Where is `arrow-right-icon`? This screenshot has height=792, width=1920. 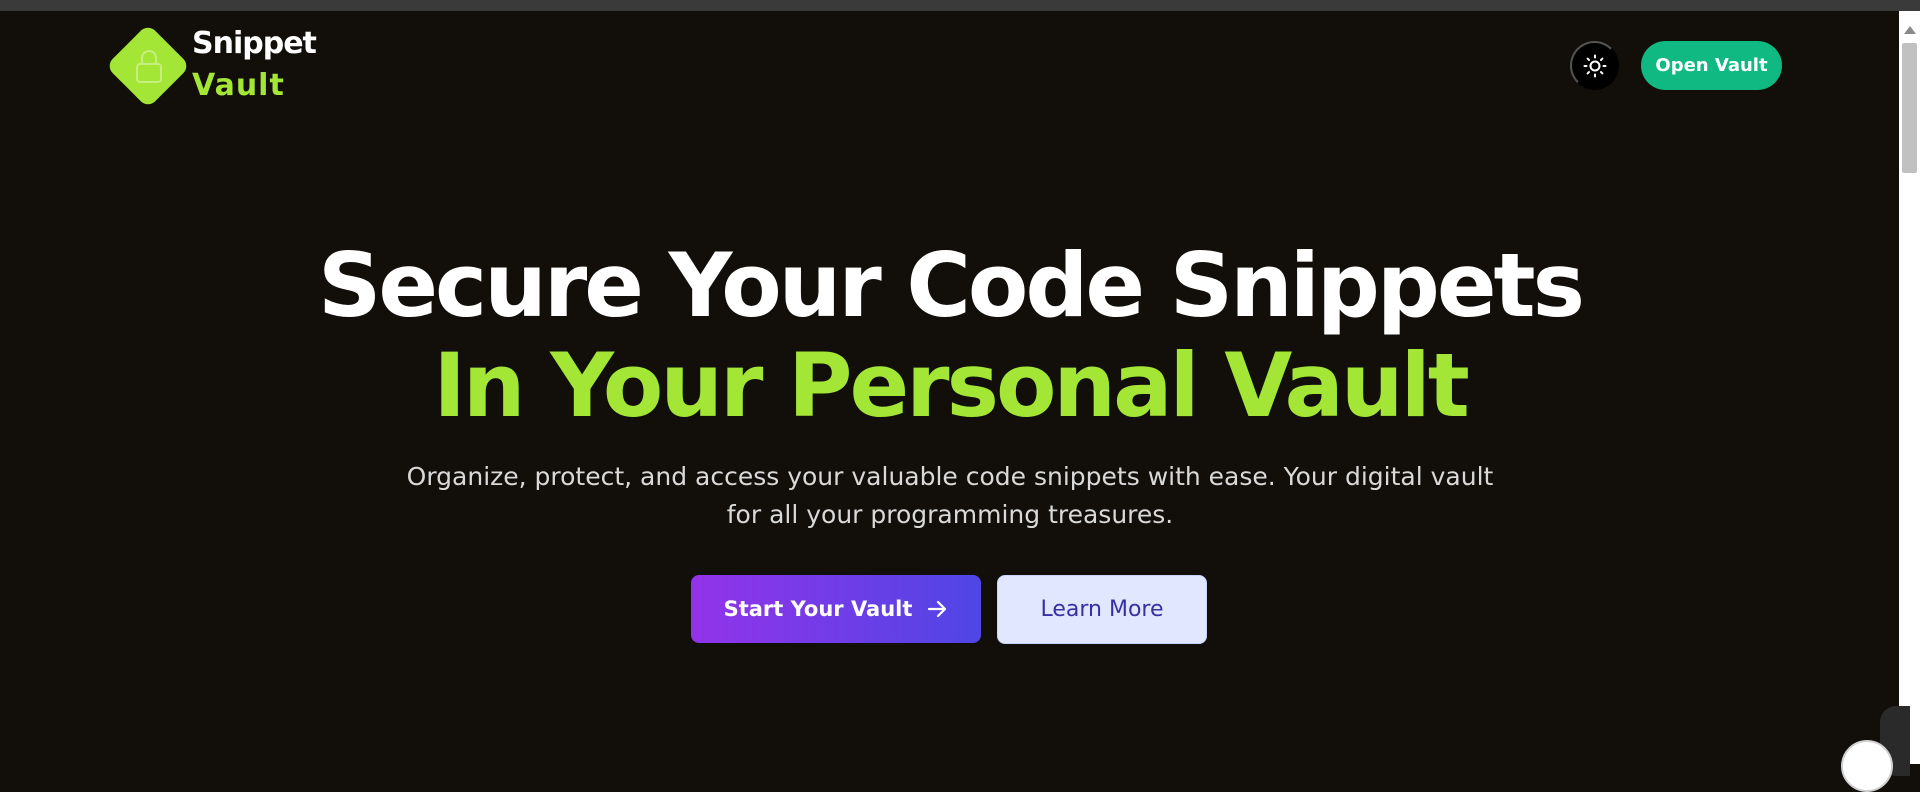 arrow-right-icon is located at coordinates (937, 609).